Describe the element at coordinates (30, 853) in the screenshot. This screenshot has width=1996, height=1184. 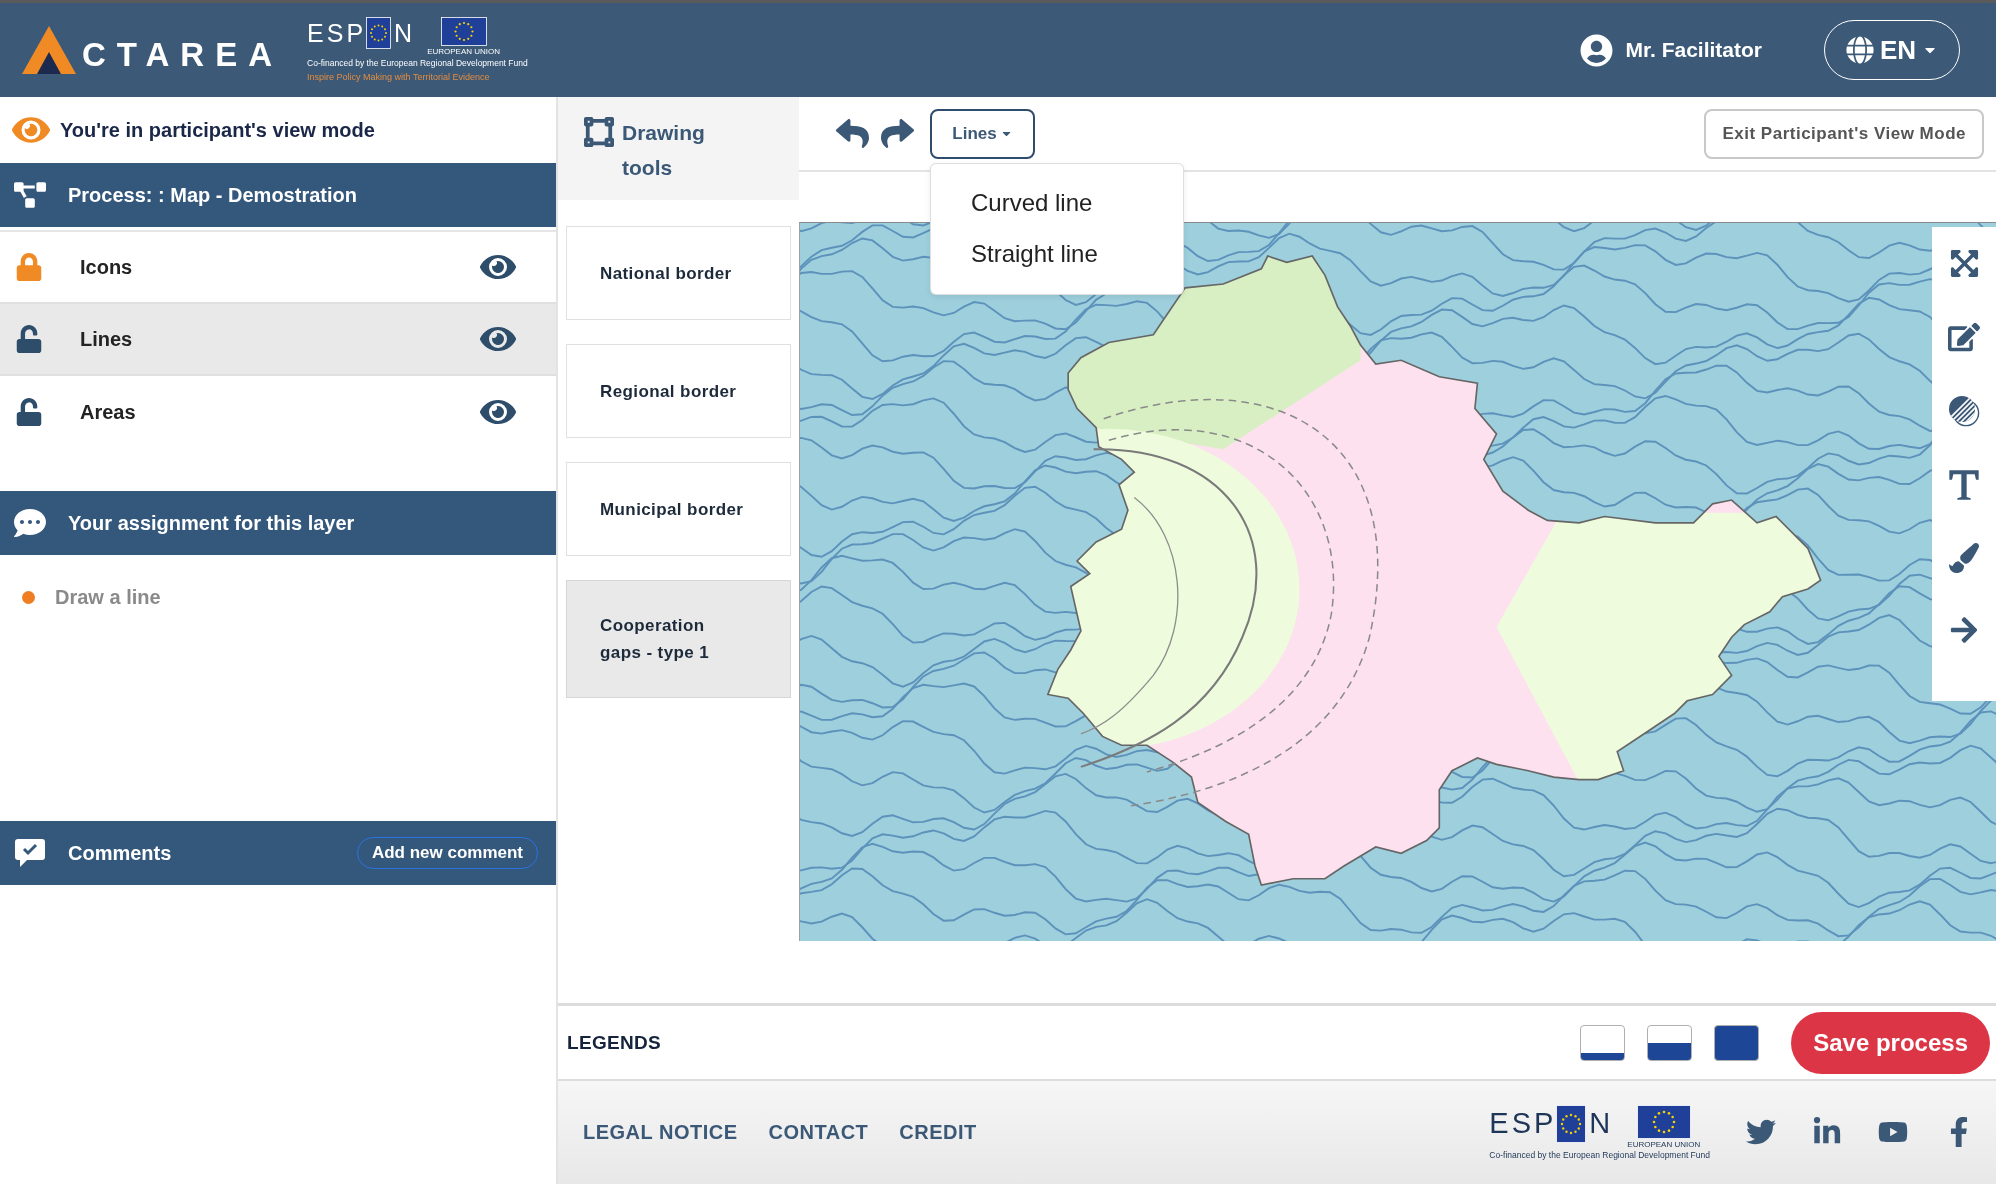
I see `comment-check-icon` at that location.